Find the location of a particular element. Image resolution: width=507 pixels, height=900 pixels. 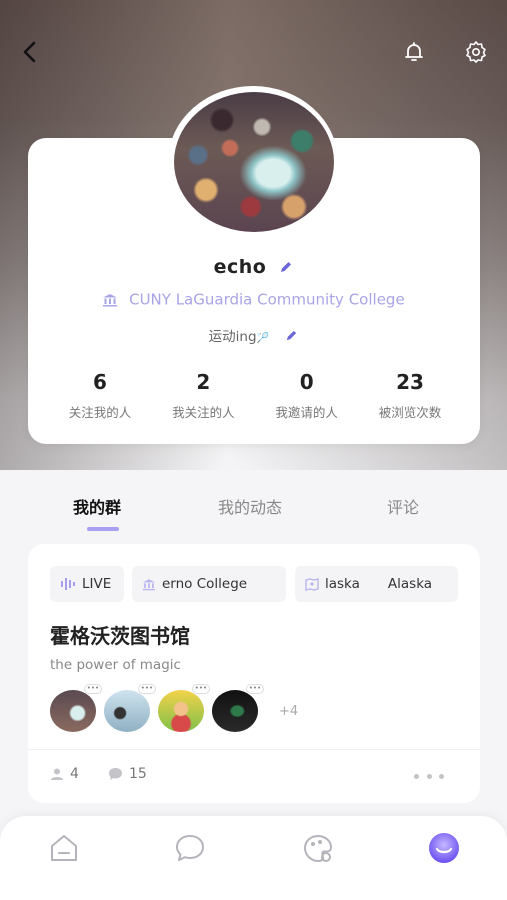

live-tag: LIVE is located at coordinates (87, 584).